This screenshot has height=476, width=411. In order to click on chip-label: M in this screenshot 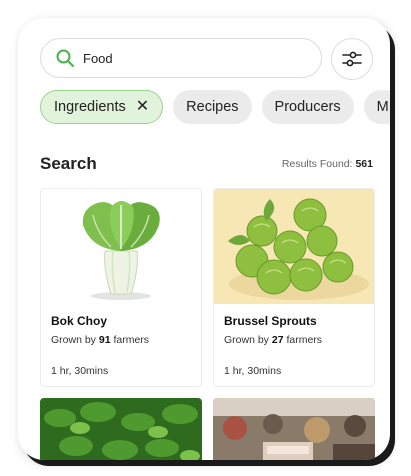, I will do `click(382, 107)`.